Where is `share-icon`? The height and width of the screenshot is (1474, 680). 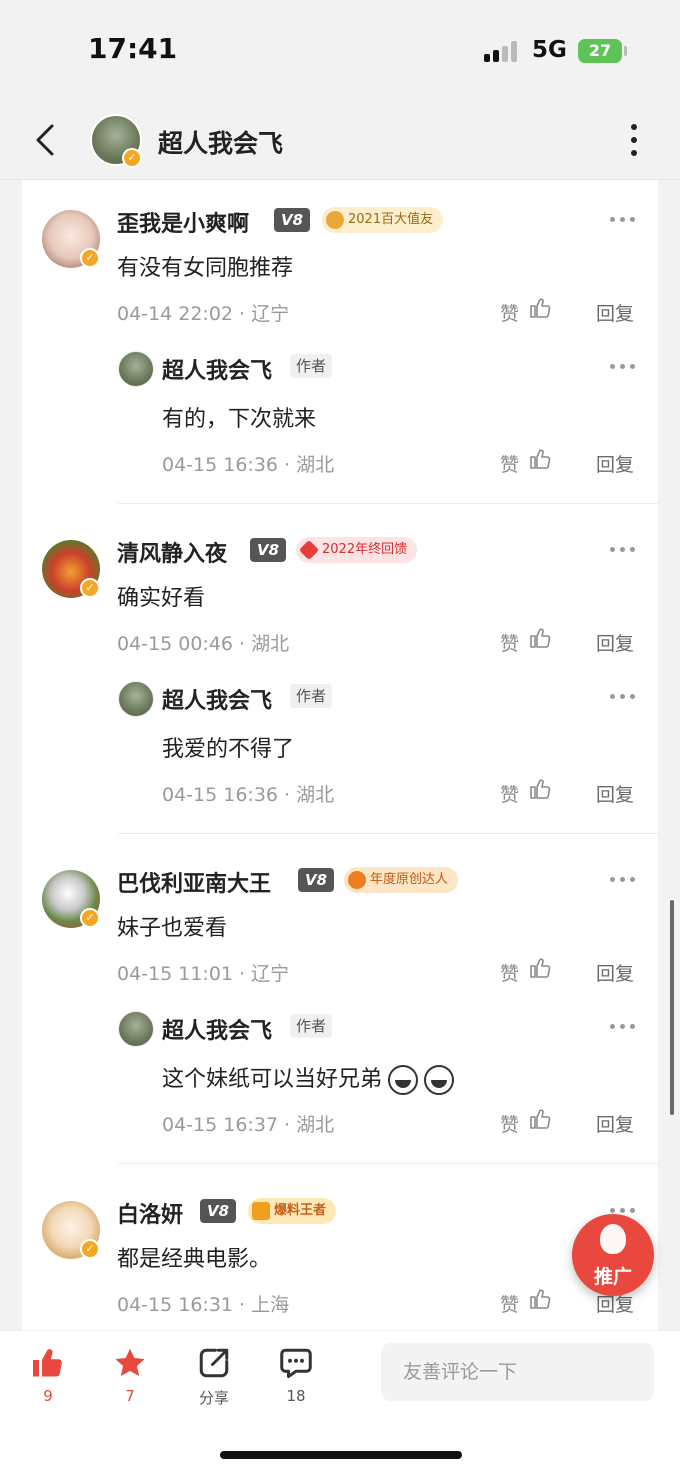
share-icon is located at coordinates (214, 1363).